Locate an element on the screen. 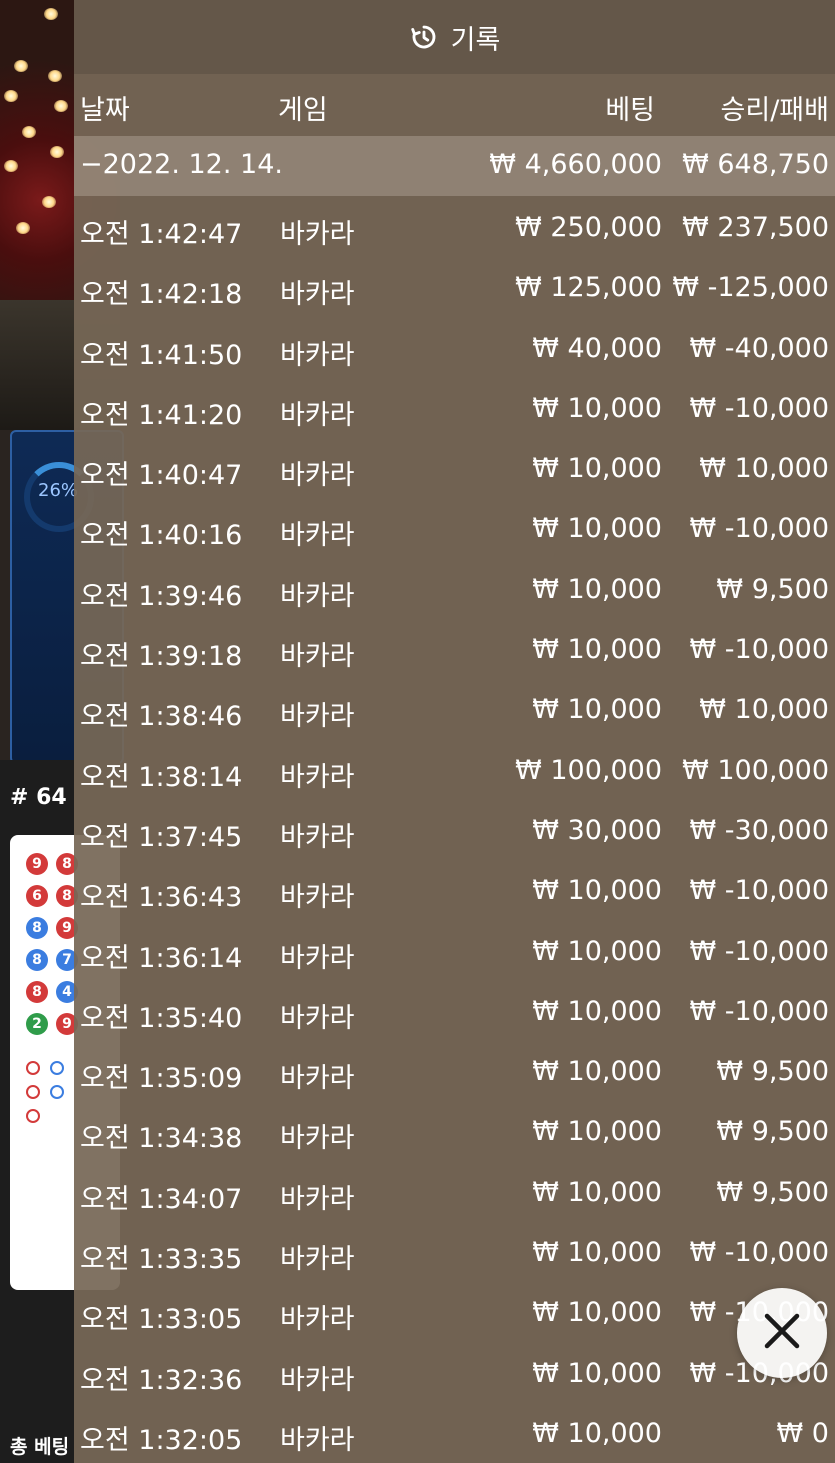 Image resolution: width=835 pixels, height=1463 pixels. bead-11: 2 is located at coordinates (37, 1024).